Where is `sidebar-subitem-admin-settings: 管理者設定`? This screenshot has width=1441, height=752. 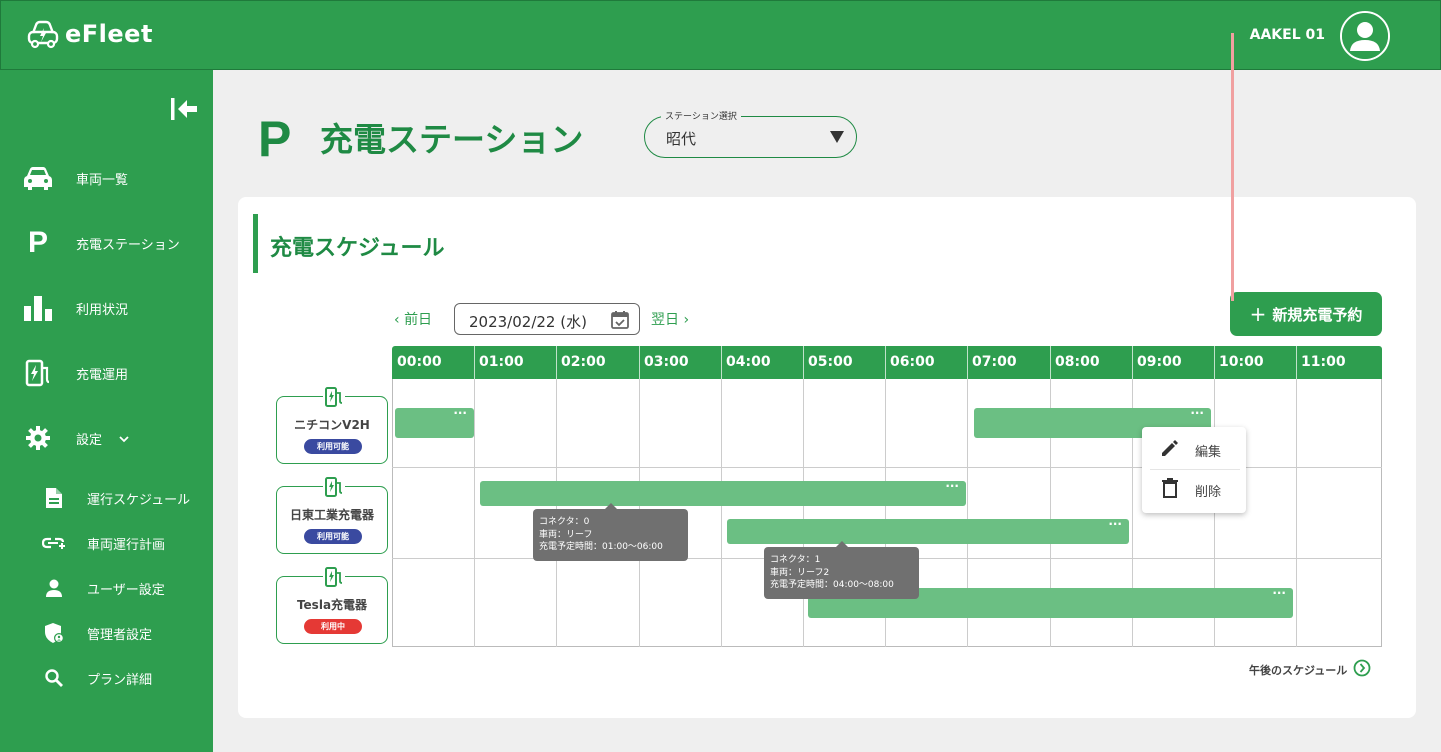
sidebar-subitem-admin-settings: 管理者設定 is located at coordinates (106, 633).